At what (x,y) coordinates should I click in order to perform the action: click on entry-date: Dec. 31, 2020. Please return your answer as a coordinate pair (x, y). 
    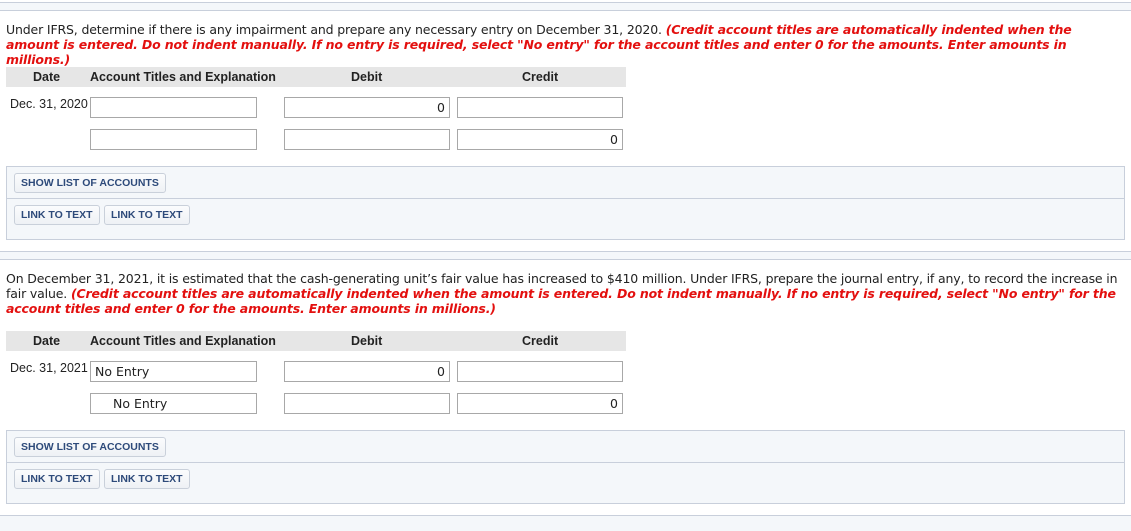
    Looking at the image, I should click on (49, 104).